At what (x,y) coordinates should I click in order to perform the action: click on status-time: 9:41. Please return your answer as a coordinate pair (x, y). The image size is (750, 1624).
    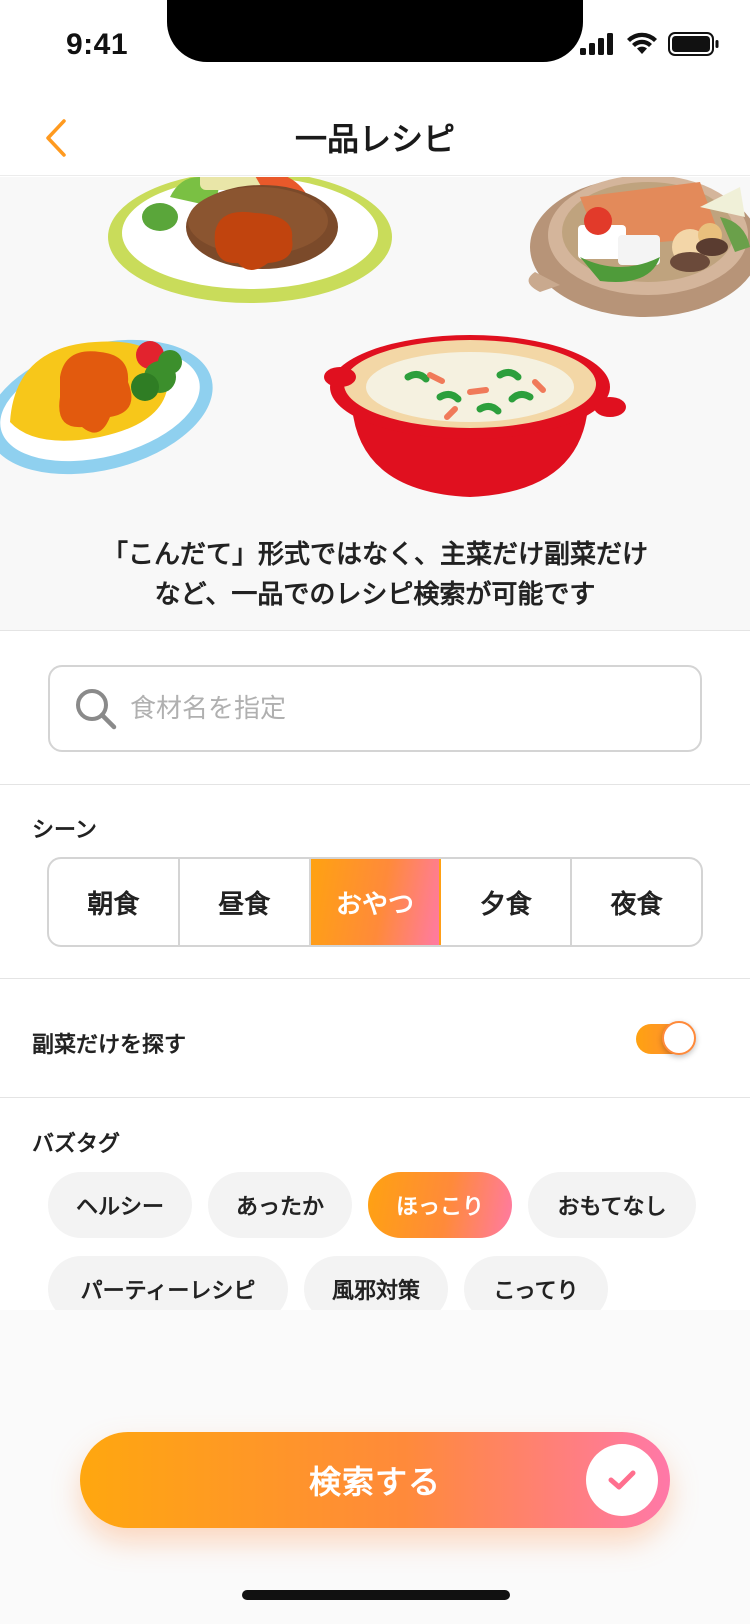
    Looking at the image, I should click on (97, 44).